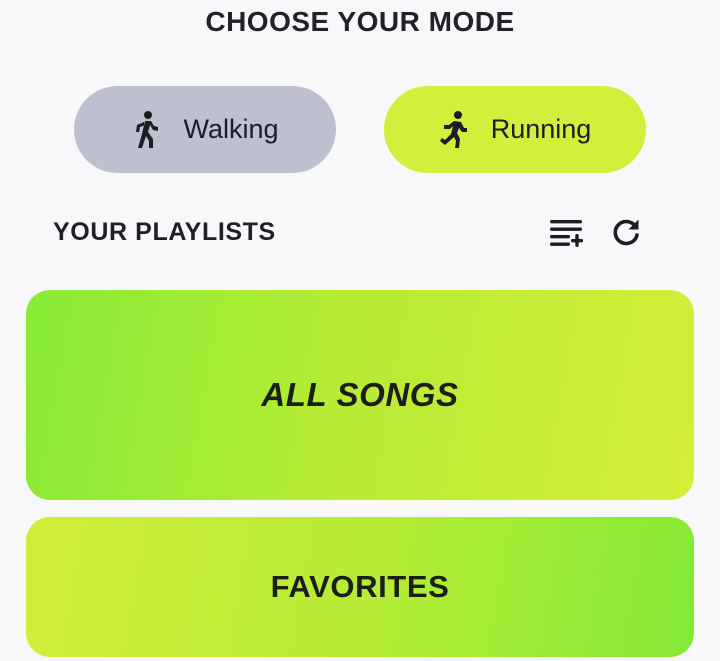 This screenshot has height=661, width=720. What do you see at coordinates (541, 129) in the screenshot?
I see `running-mode-label: Running` at bounding box center [541, 129].